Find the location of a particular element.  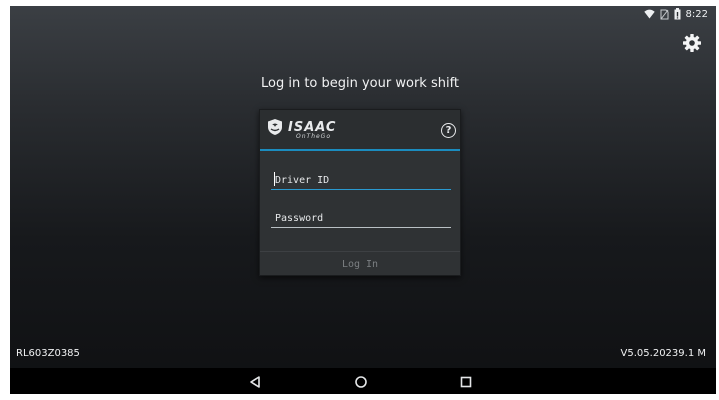

back-icon is located at coordinates (255, 382).